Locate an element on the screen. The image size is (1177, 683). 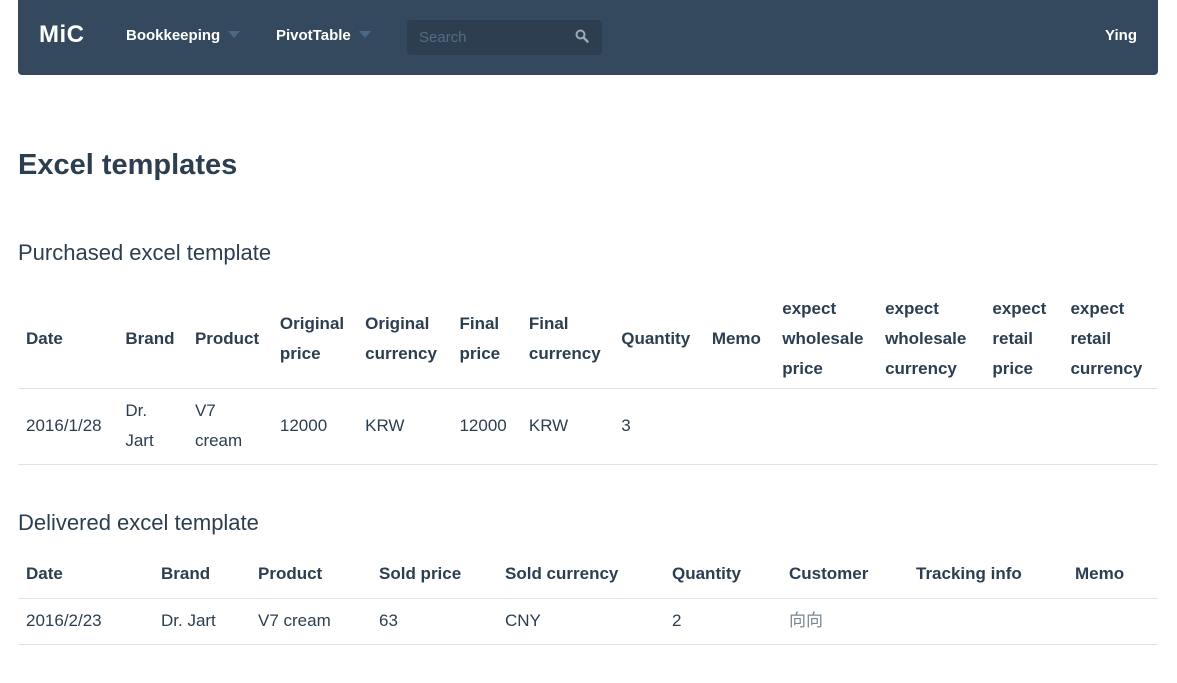
search-icon is located at coordinates (582, 36).